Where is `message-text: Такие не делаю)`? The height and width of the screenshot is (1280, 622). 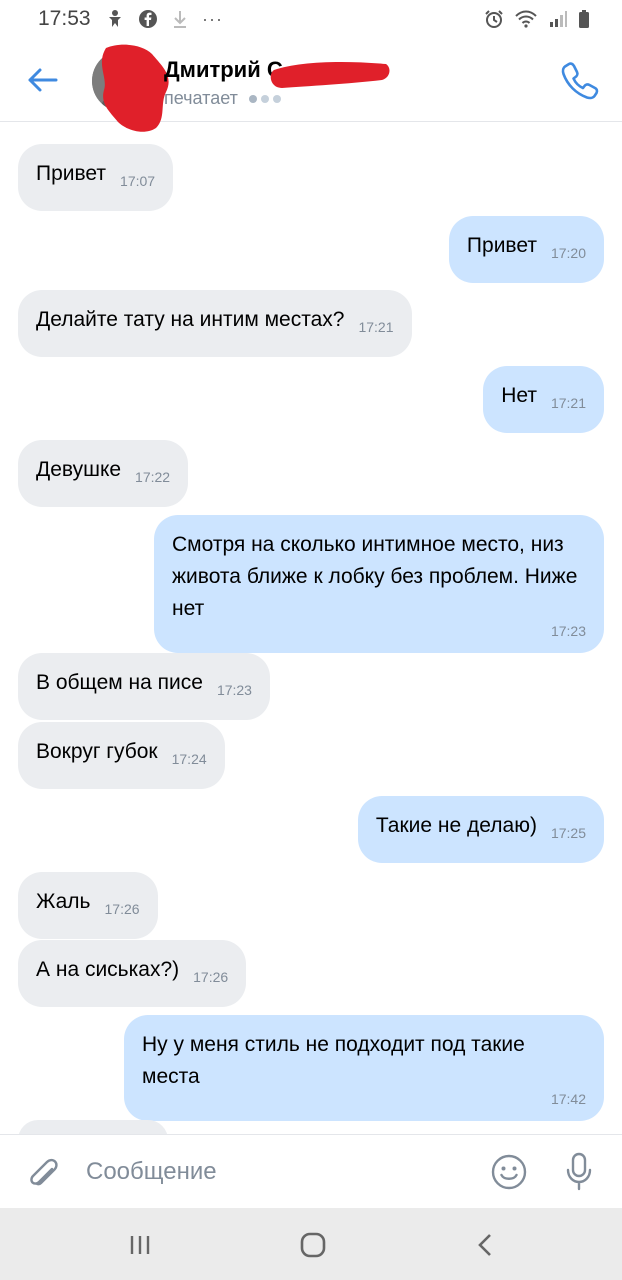 message-text: Такие не делаю) is located at coordinates (456, 825).